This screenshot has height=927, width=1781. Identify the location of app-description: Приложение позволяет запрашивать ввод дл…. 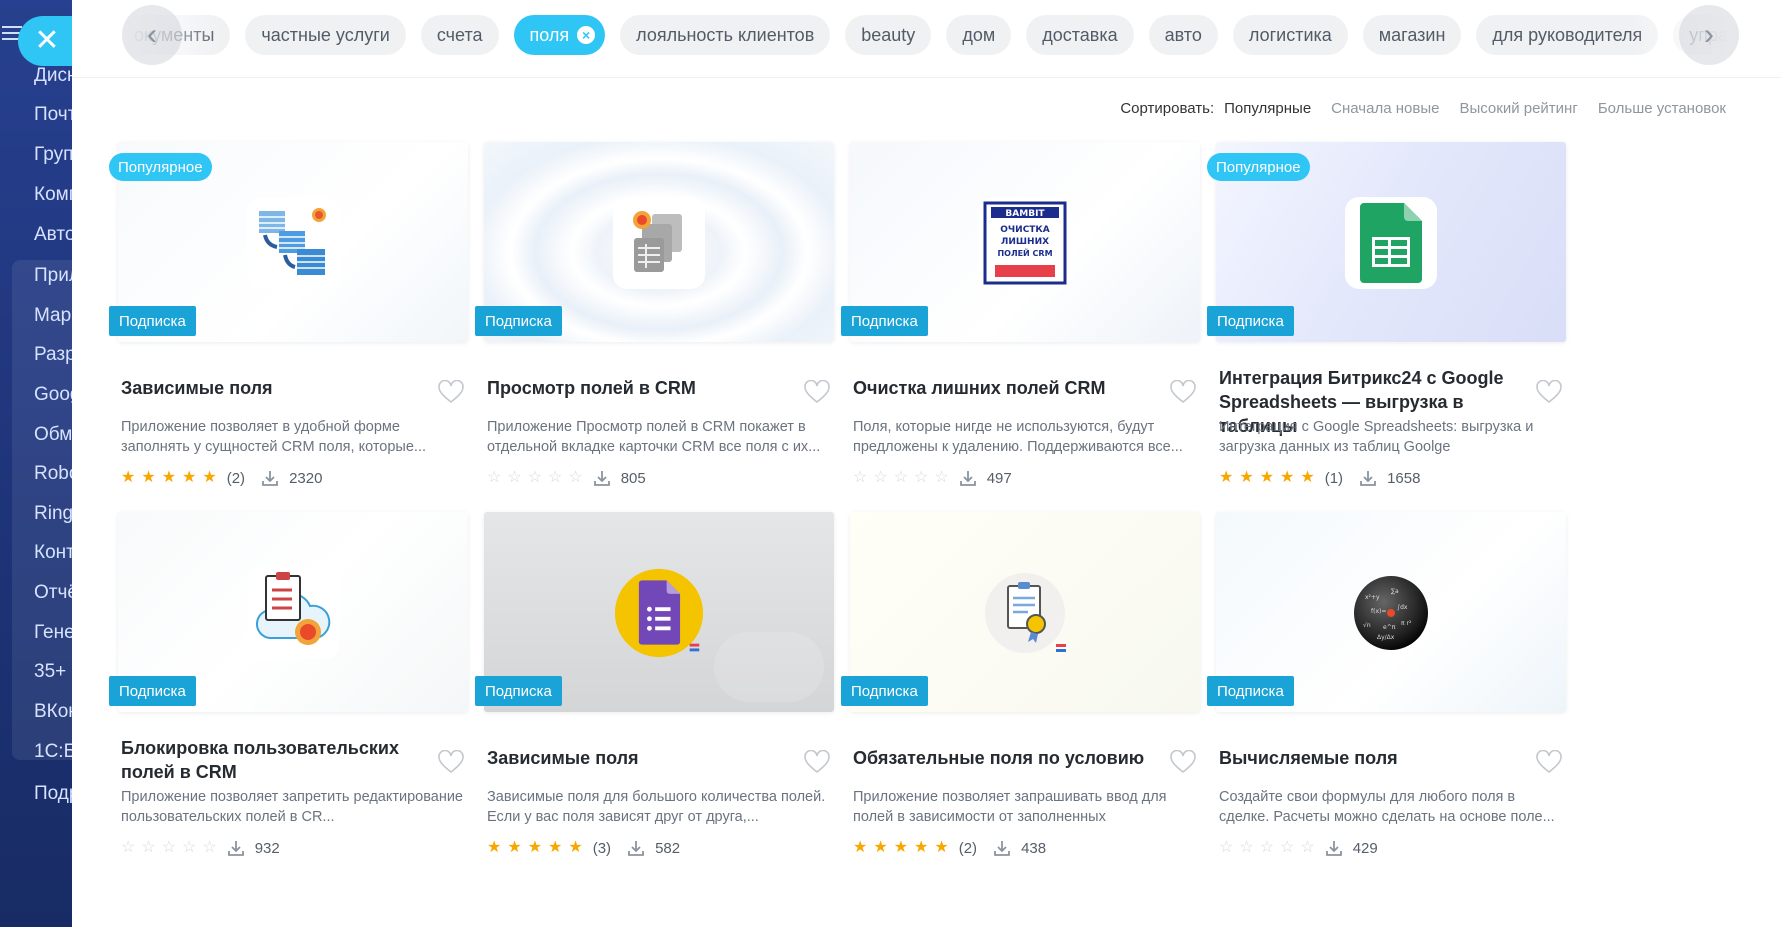
(1010, 807).